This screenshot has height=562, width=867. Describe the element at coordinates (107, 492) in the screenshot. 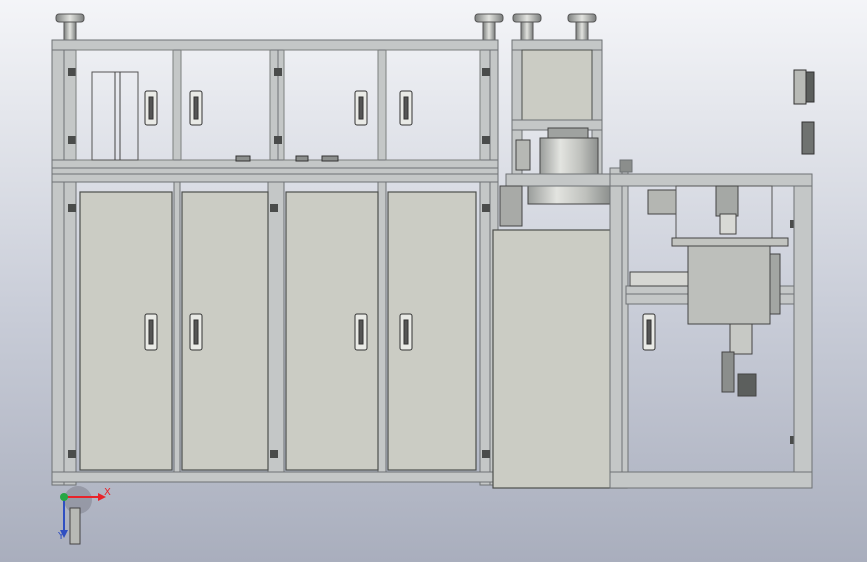

I see `x-axis-label: X` at that location.